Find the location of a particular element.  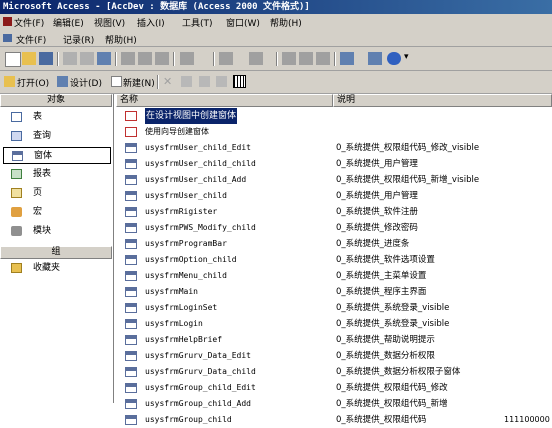

copy-icon is located at coordinates (145, 58).